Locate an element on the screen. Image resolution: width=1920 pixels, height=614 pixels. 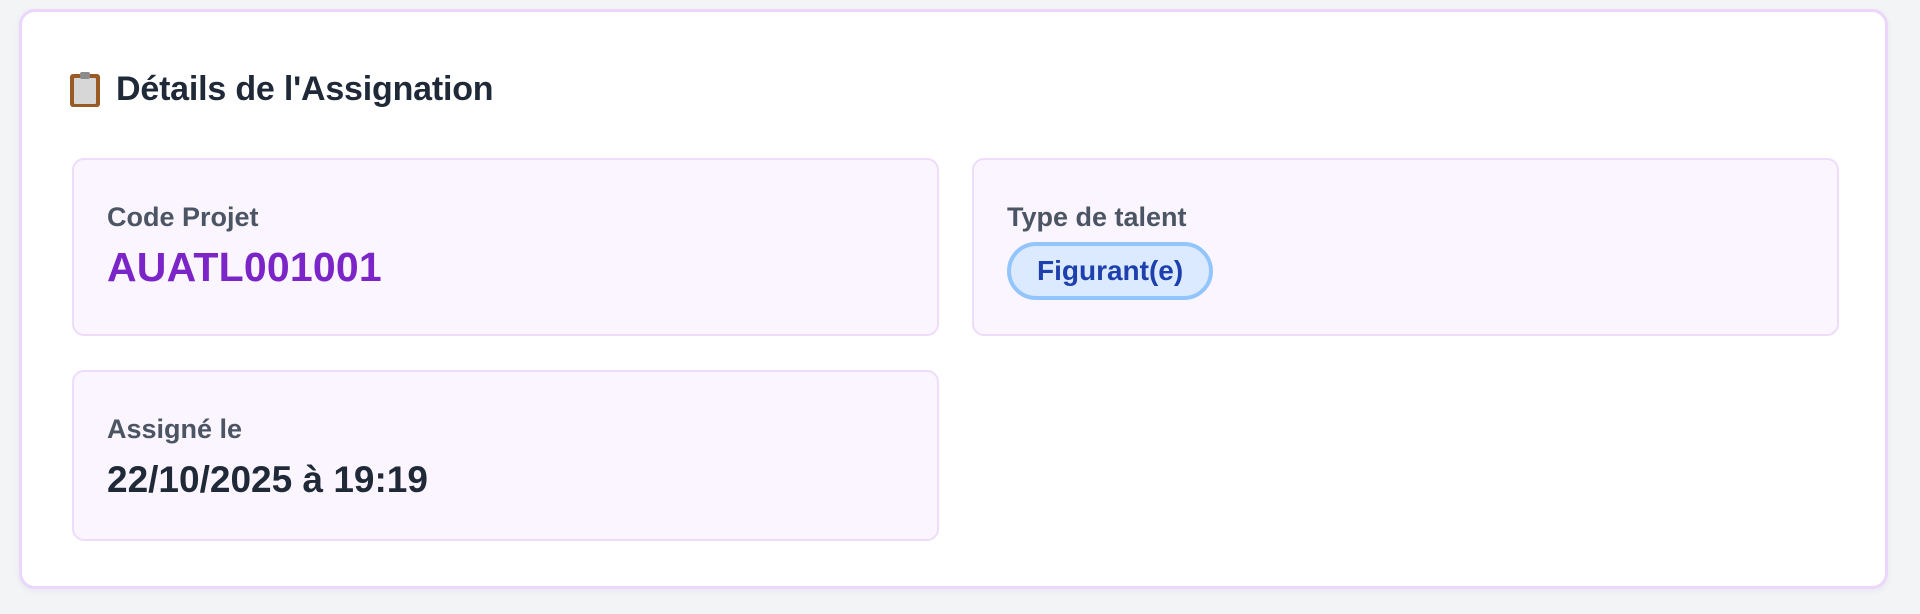
assigned-at-value: 22/10/2025 à 19:19 is located at coordinates (267, 479).